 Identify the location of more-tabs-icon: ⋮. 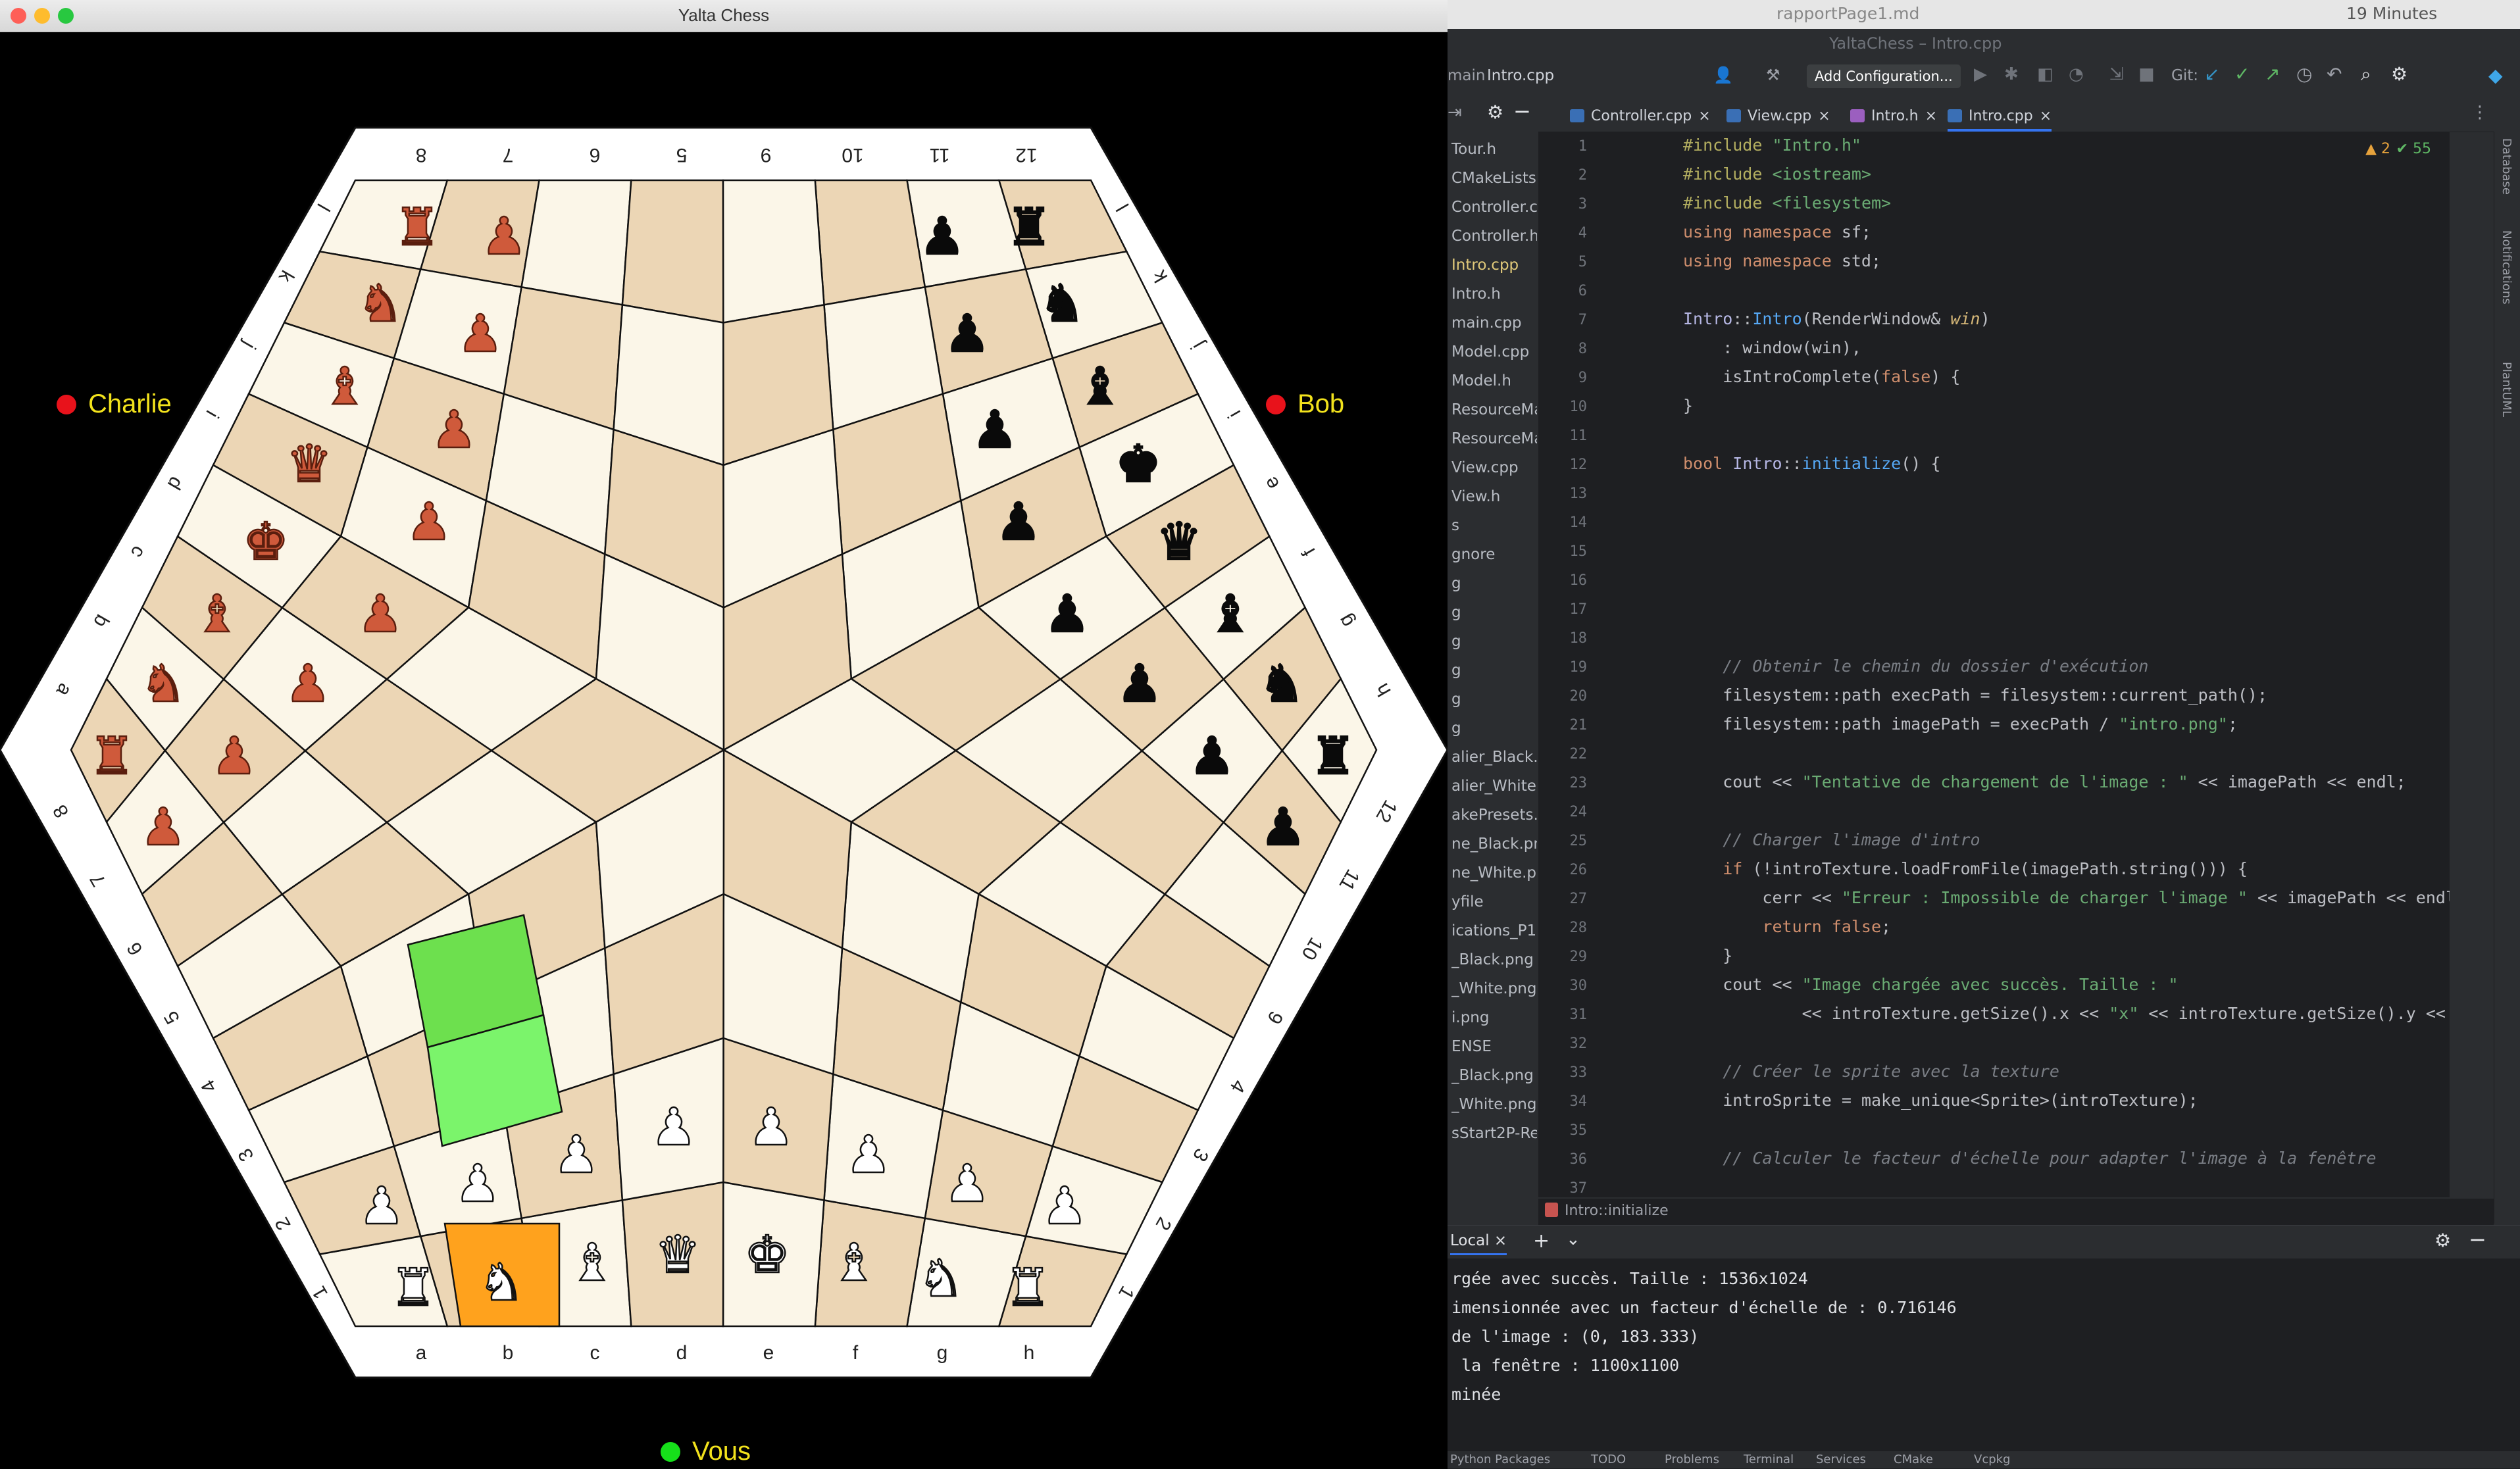
(2479, 113).